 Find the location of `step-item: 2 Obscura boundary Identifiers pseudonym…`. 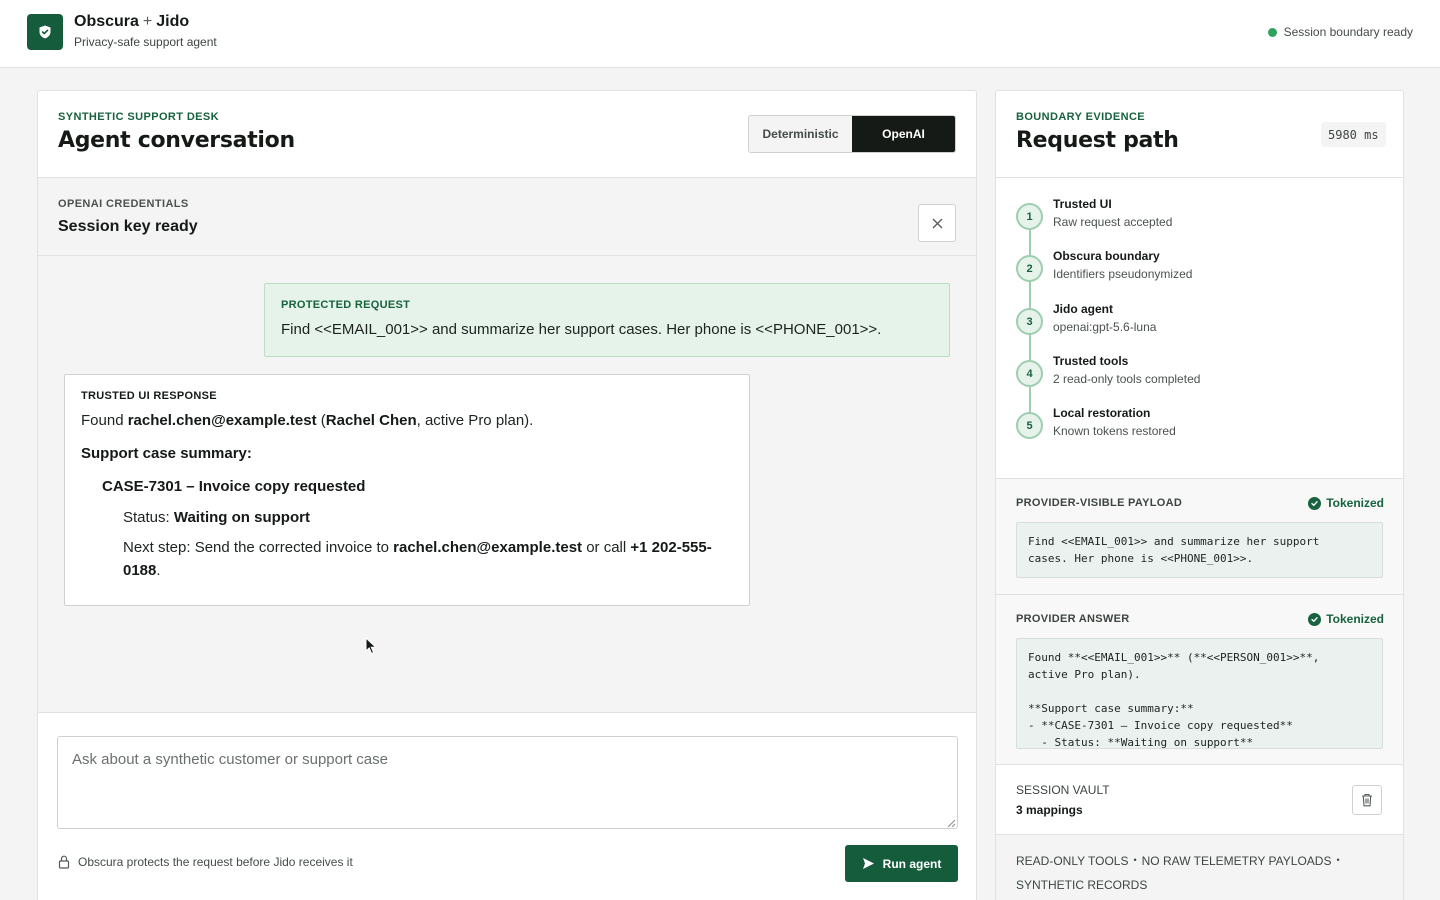

step-item: 2 Obscura boundary Identifiers pseudonym… is located at coordinates (1196, 269).